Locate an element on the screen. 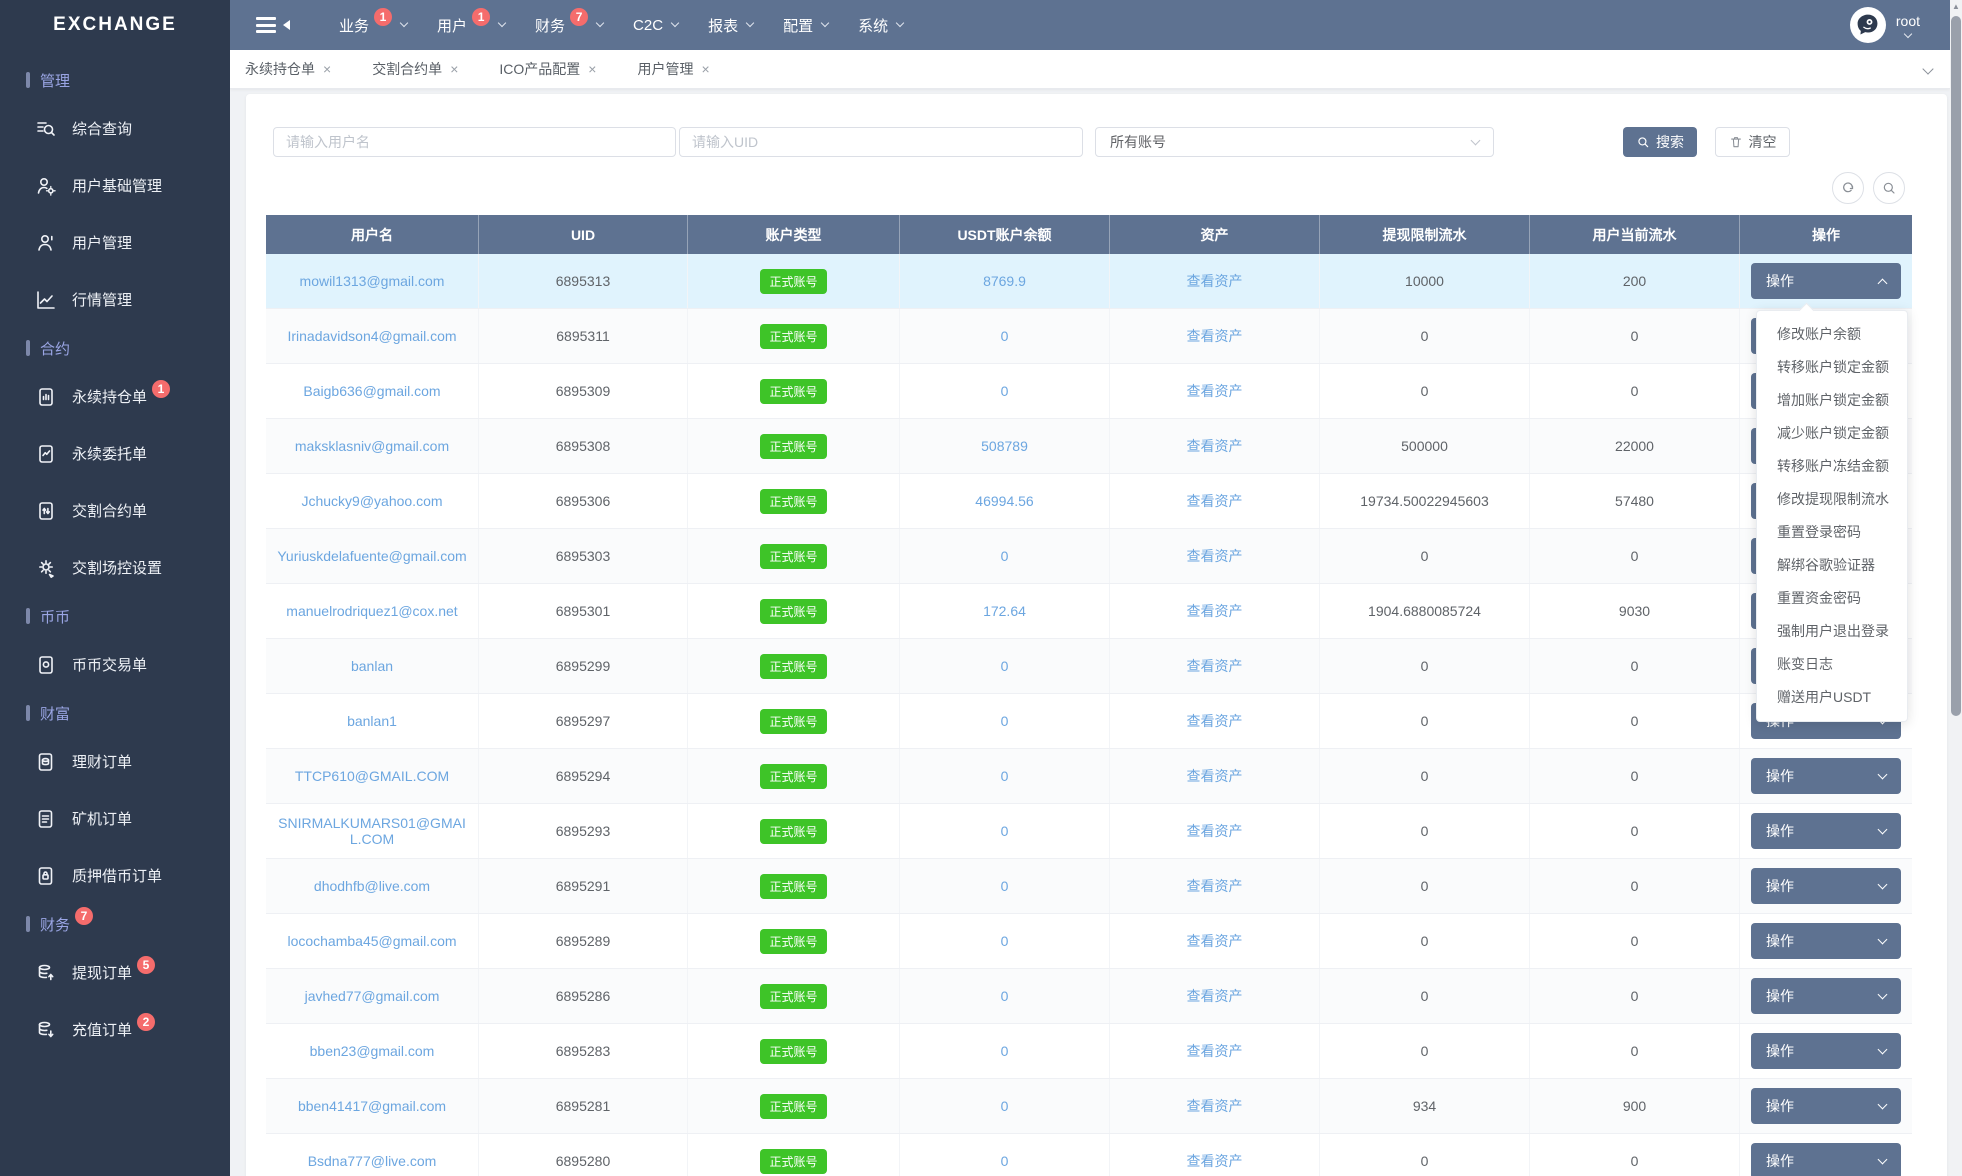 This screenshot has width=1962, height=1176. tab: ICO产品配置 × is located at coordinates (547, 69).